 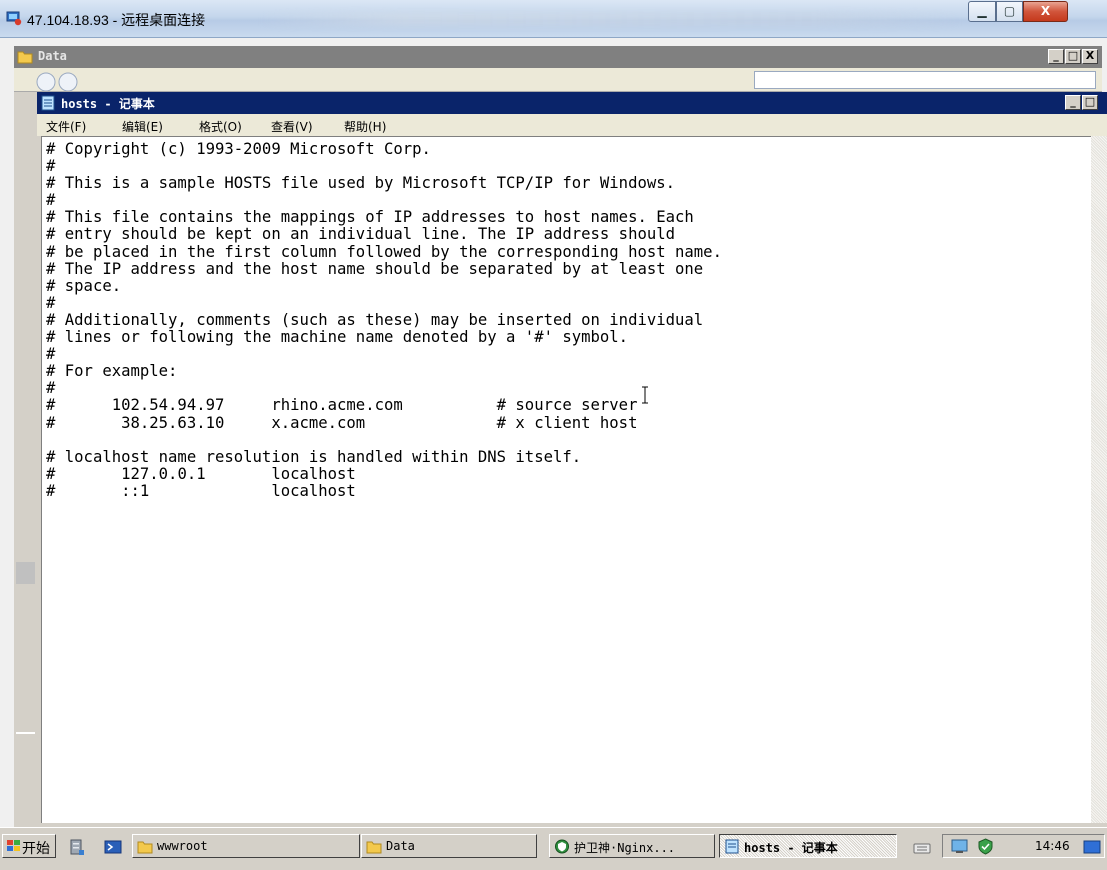 What do you see at coordinates (108, 104) in the screenshot?
I see `notepad-title: hosts - 记事本` at bounding box center [108, 104].